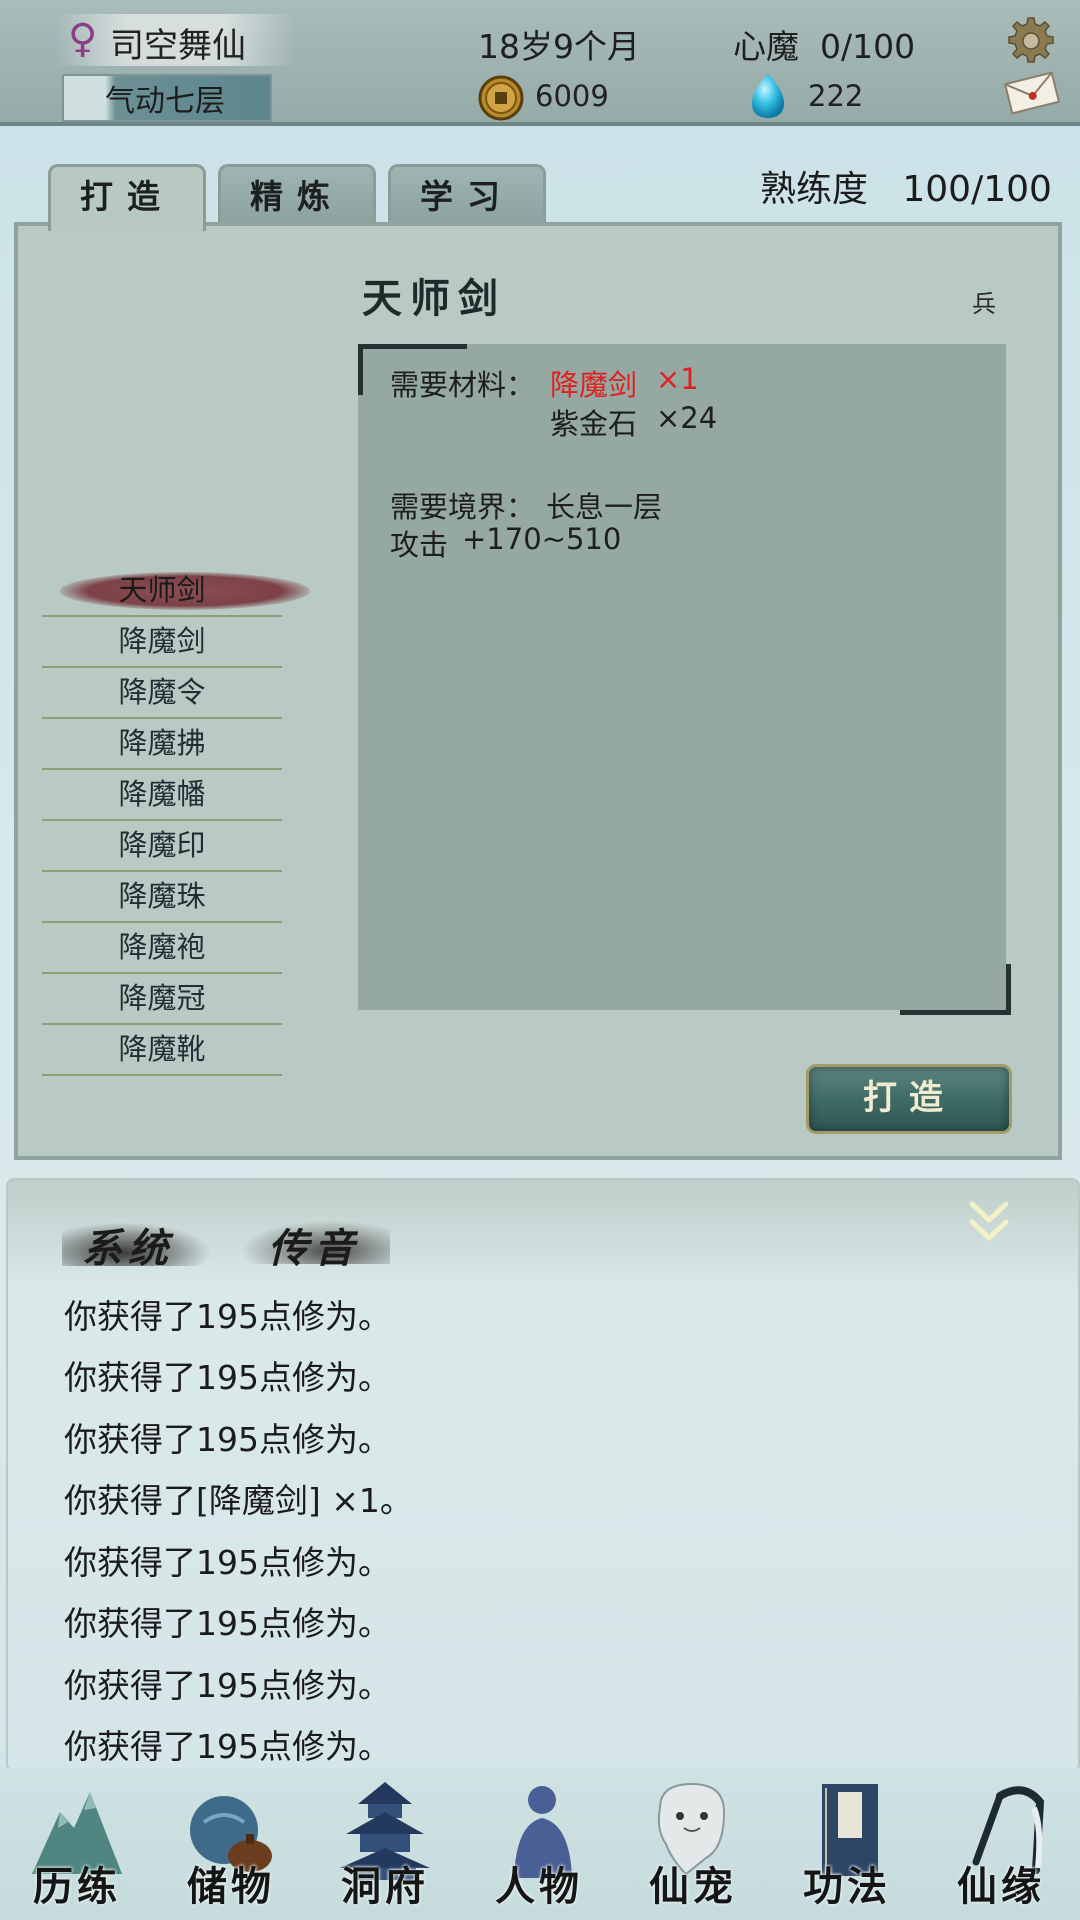 This screenshot has height=1920, width=1080. Describe the element at coordinates (768, 96) in the screenshot. I see `spirit-stone-icon` at that location.